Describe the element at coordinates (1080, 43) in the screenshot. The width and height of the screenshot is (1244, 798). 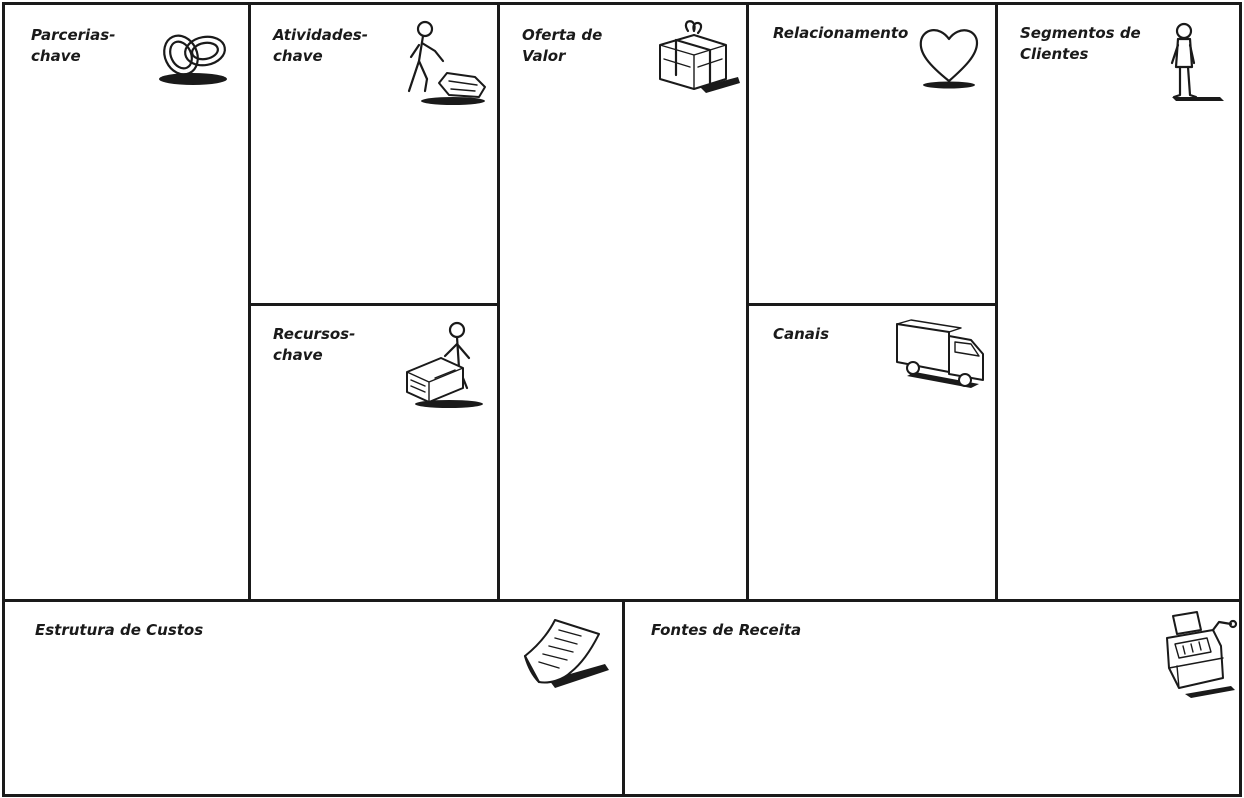
I see `customer-segments-title: Segmentos de Clientes` at that location.